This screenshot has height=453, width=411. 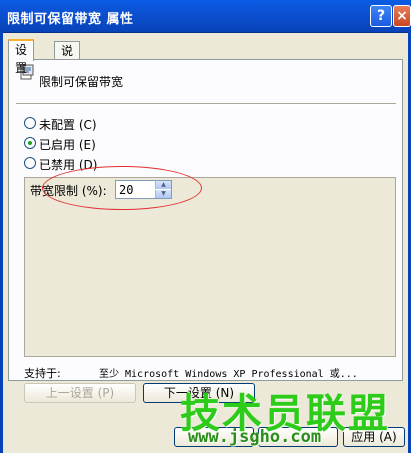 What do you see at coordinates (21, 57) in the screenshot?
I see `tab-settings: 设置` at bounding box center [21, 57].